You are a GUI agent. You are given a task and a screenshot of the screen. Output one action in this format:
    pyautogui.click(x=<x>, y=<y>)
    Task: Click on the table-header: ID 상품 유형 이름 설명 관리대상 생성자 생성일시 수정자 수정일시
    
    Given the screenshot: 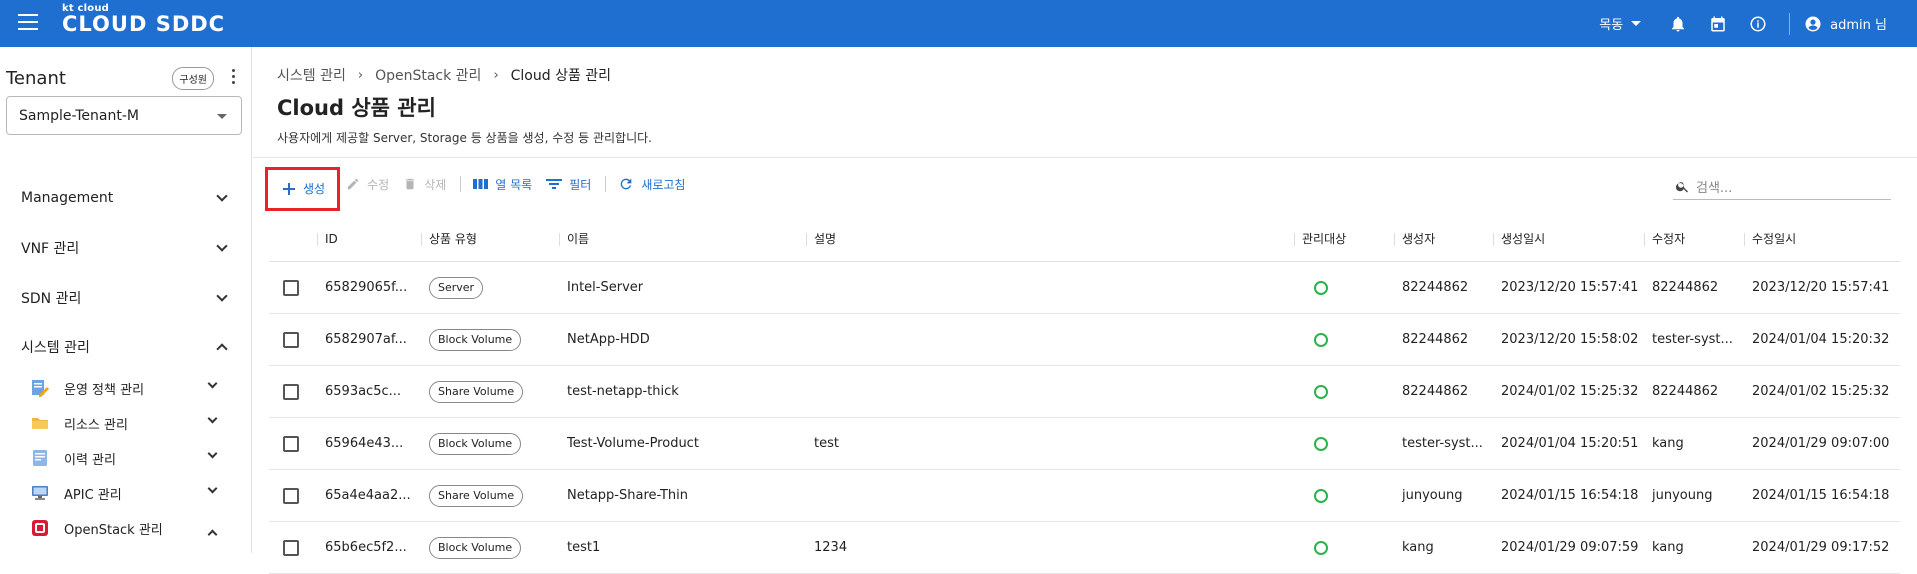 What is the action you would take?
    pyautogui.click(x=1084, y=239)
    